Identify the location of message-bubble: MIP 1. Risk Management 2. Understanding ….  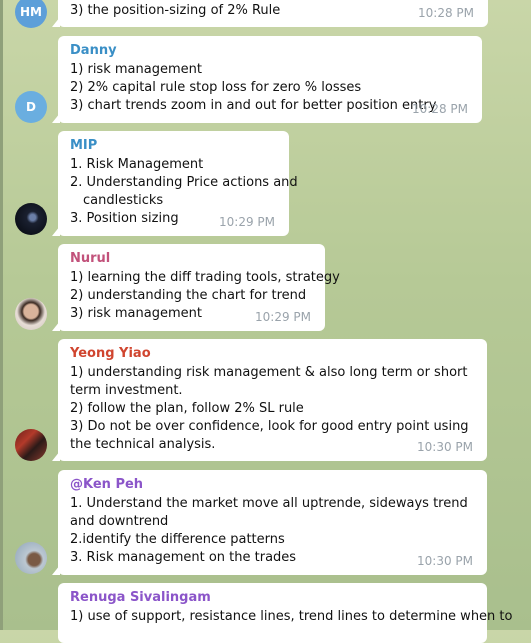
(175, 183).